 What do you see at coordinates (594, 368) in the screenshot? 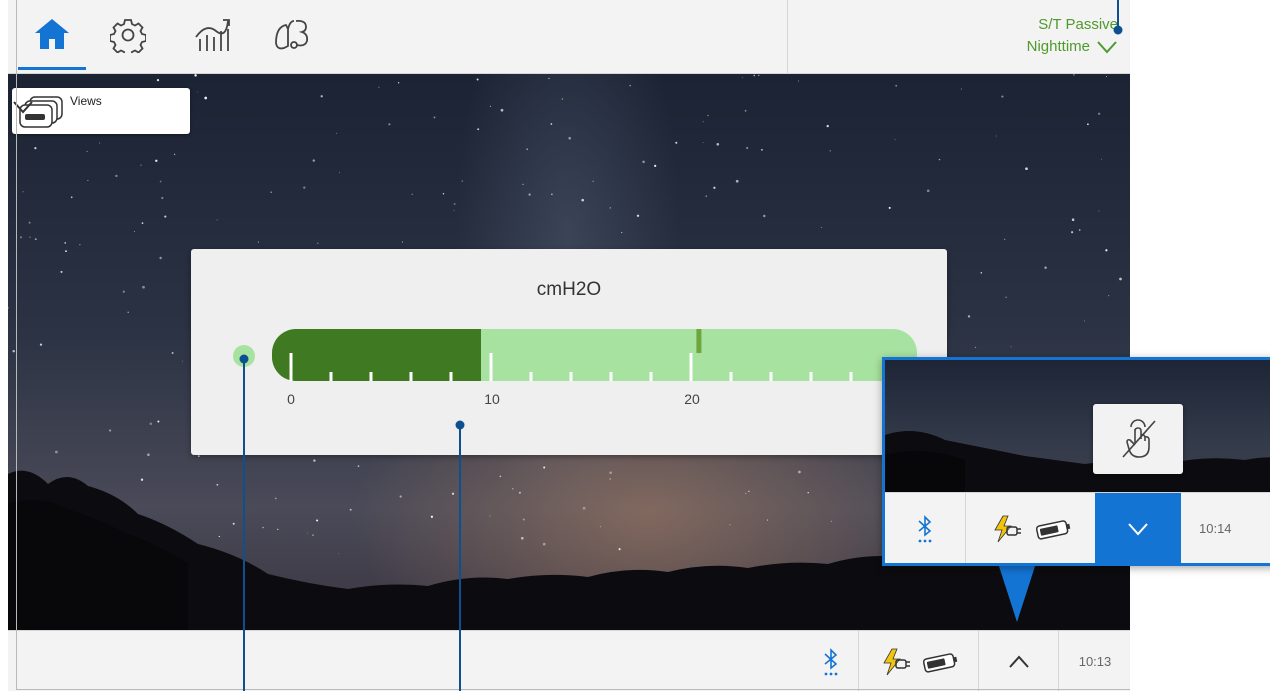
I see `pressure-bar-gauge: 0 10 20 3` at bounding box center [594, 368].